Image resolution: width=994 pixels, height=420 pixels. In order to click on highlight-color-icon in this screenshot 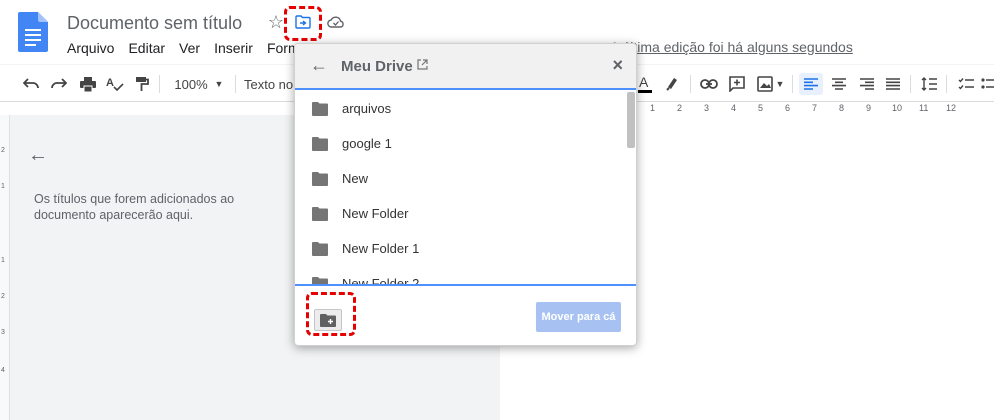, I will do `click(672, 84)`.